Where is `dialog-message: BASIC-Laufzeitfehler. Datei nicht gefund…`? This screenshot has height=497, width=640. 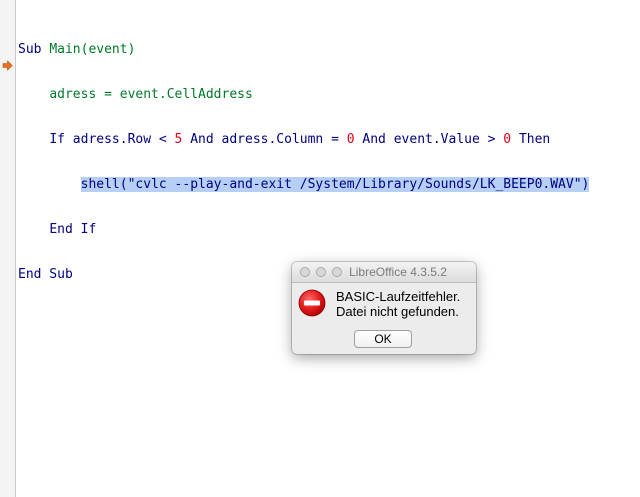
dialog-message: BASIC-Laufzeitfehler. Datei nicht gefund… is located at coordinates (398, 304).